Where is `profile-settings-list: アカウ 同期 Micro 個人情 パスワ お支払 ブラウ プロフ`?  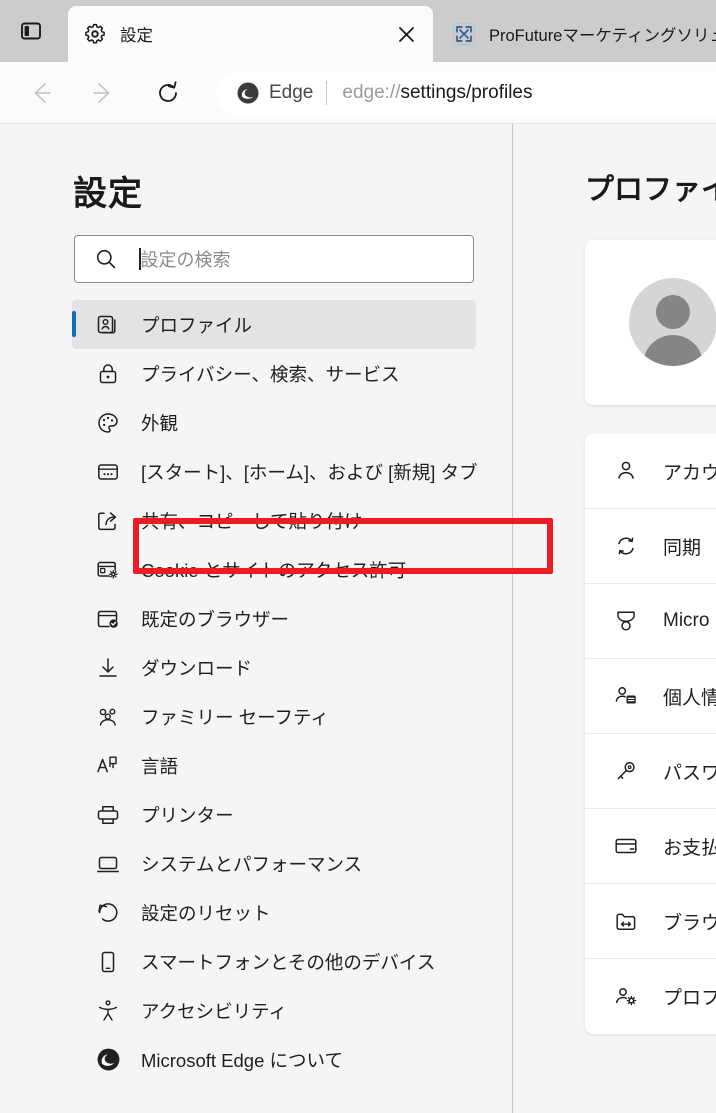
profile-settings-list: アカウ 同期 Micro 個人情 パスワ お支払 ブラウ プロフ is located at coordinates (650, 734).